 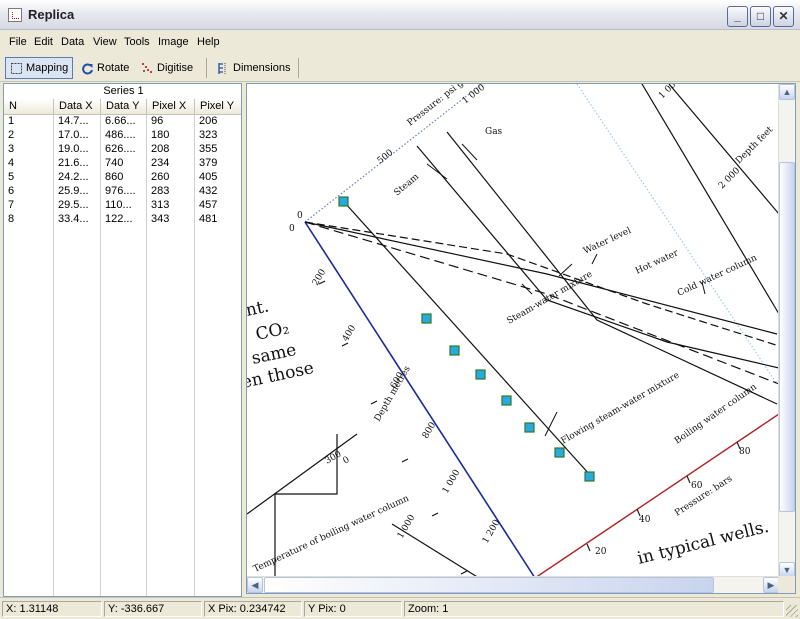 I want to click on temp-0-label: 0, so click(x=347, y=461).